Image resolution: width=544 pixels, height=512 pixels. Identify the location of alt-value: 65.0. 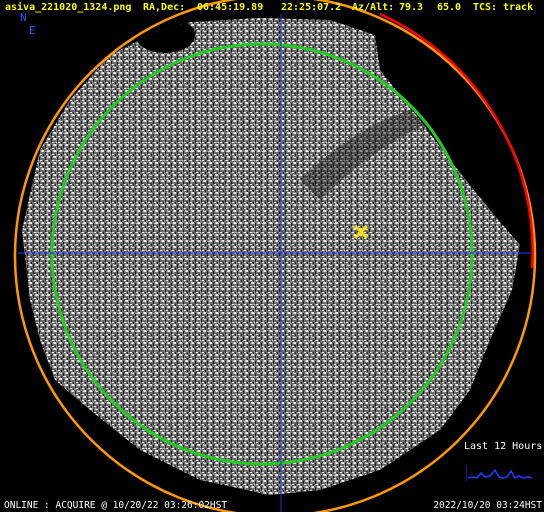
(449, 7).